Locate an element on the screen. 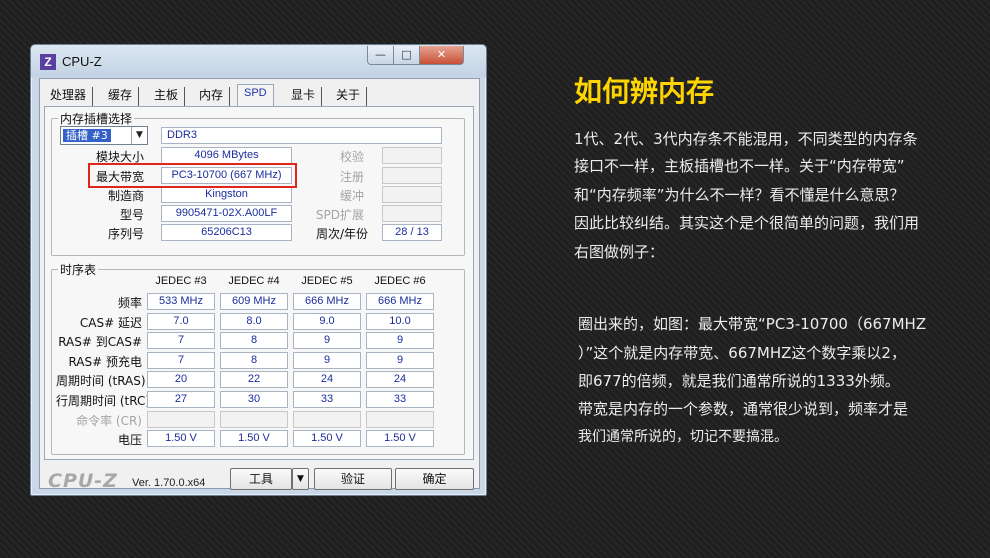 The height and width of the screenshot is (558, 990). cpuz-logo: CPU-Z is located at coordinates (83, 481).